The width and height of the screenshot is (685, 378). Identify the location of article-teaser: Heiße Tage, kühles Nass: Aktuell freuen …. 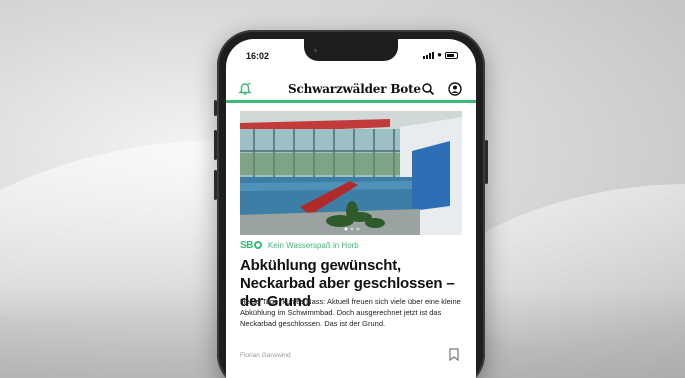
(351, 312).